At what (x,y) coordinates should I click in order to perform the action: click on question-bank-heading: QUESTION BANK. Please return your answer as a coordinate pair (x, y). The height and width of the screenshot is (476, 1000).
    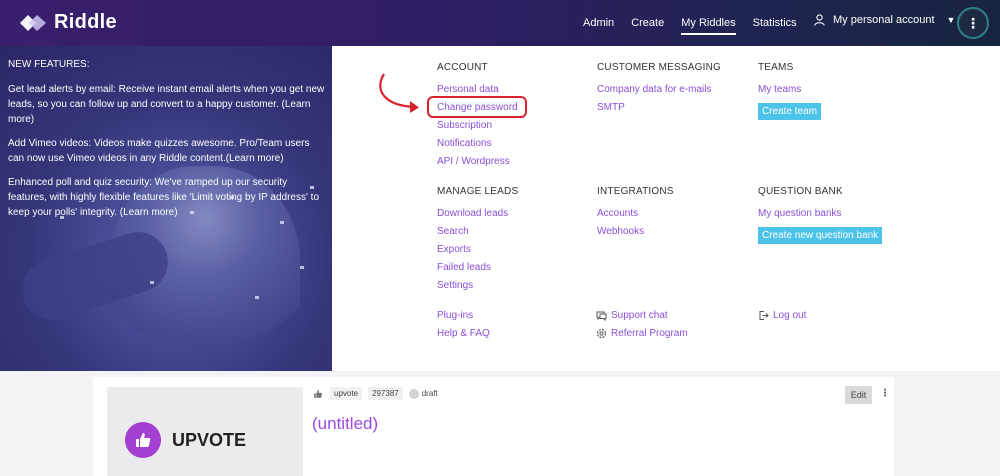
    Looking at the image, I should click on (800, 191).